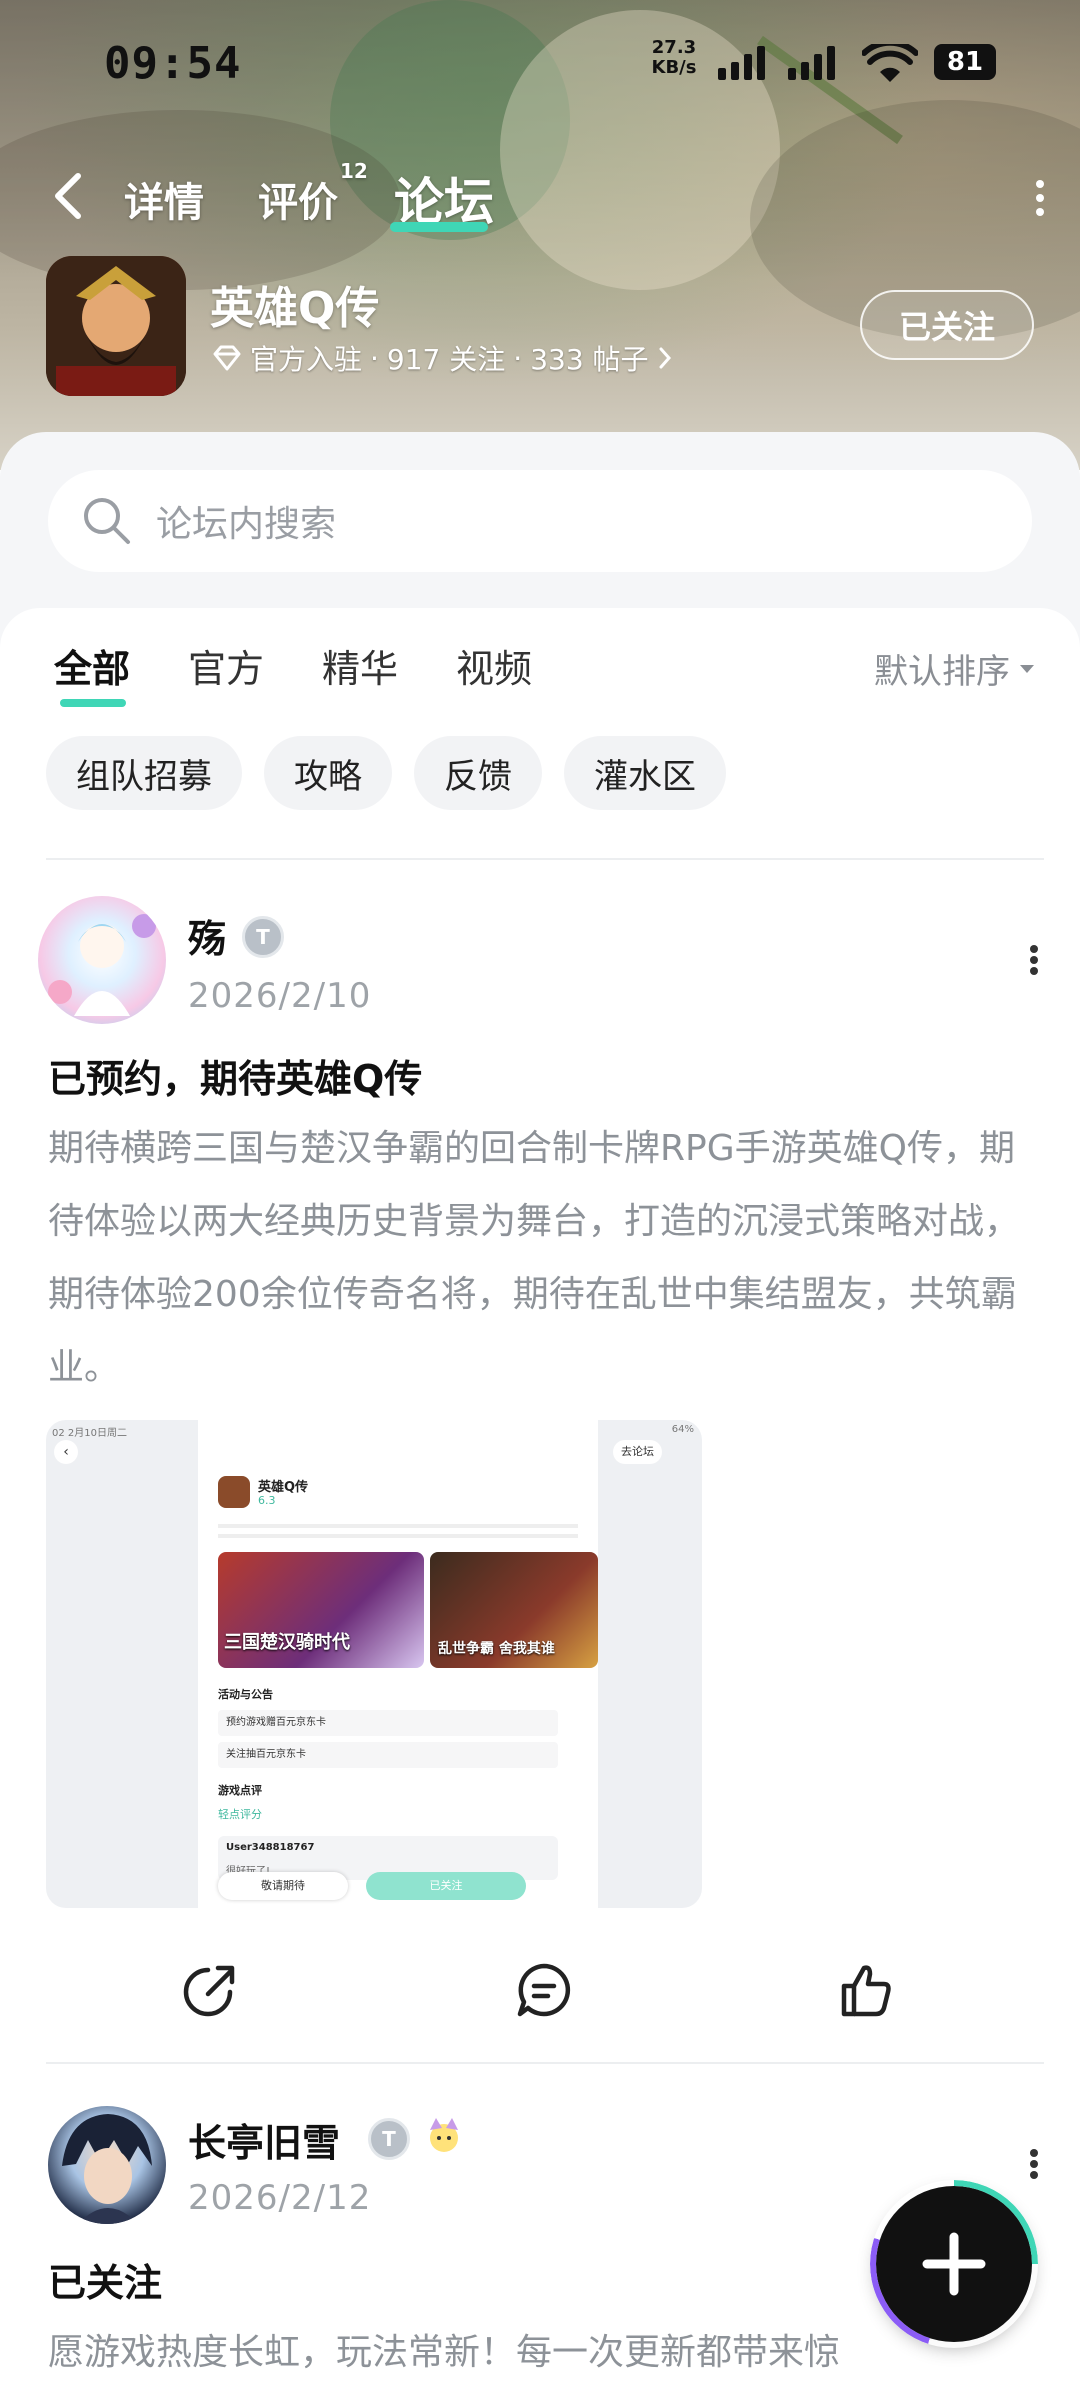  I want to click on sort-dropdown: 默认排序, so click(955, 668).